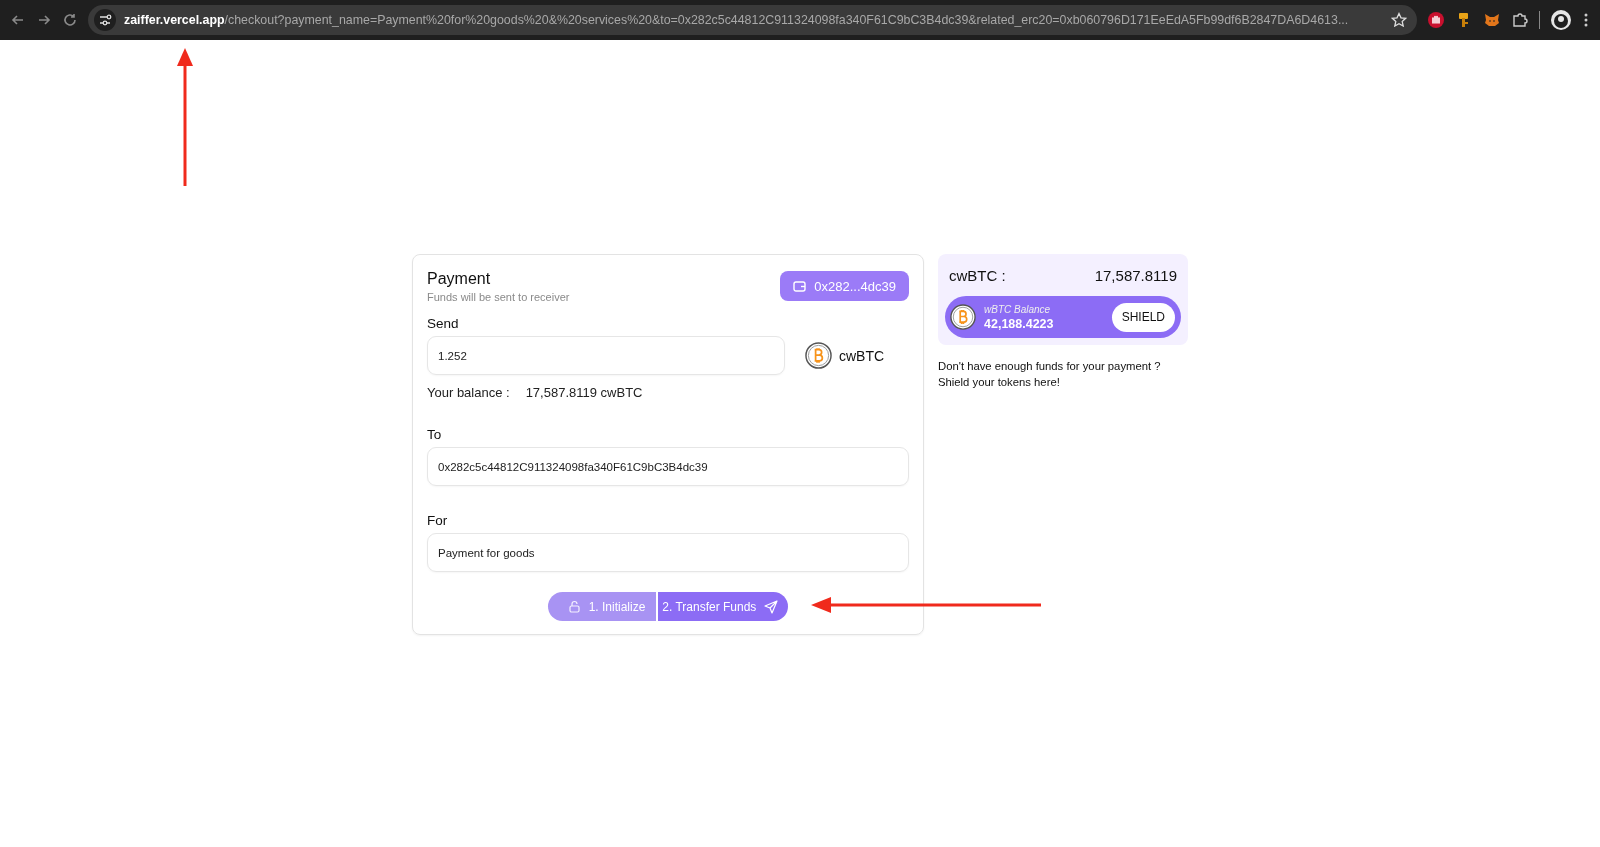 This screenshot has height=847, width=1600. I want to click on puzzle-extensions-icon, so click(1520, 20).